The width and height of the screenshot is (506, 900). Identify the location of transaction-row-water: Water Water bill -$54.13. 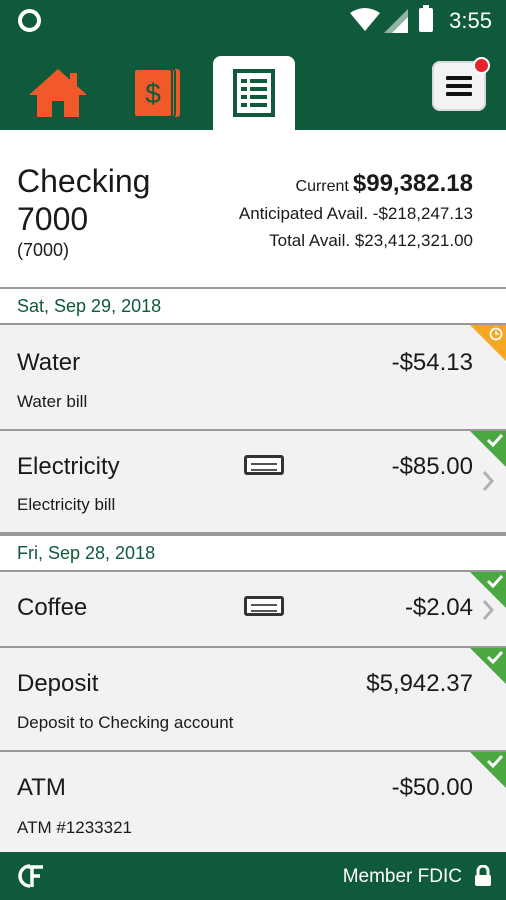
(253, 378).